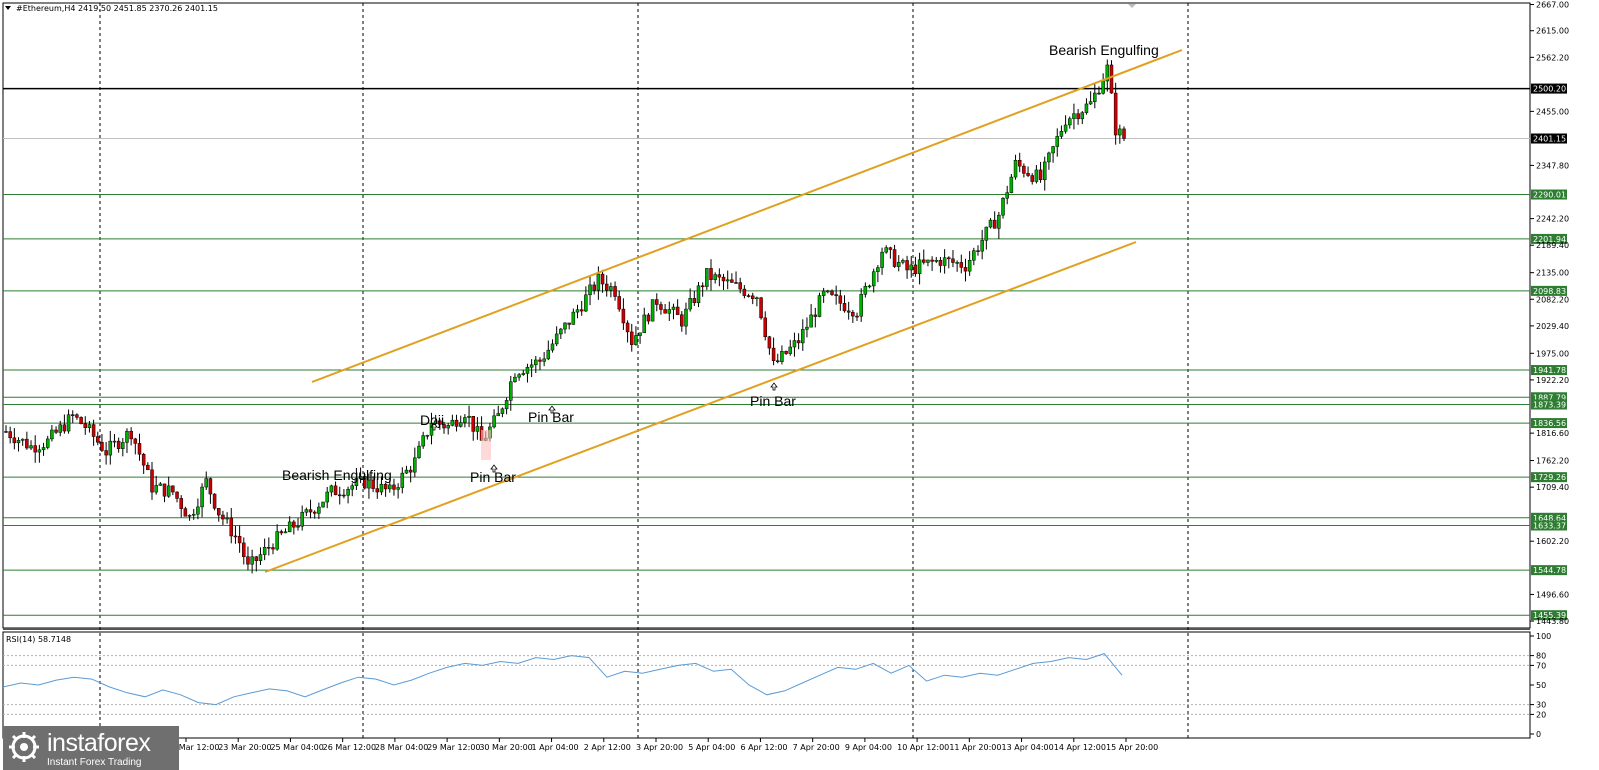  What do you see at coordinates (1552, 165) in the screenshot?
I see `y-tick-label: 2347.80` at bounding box center [1552, 165].